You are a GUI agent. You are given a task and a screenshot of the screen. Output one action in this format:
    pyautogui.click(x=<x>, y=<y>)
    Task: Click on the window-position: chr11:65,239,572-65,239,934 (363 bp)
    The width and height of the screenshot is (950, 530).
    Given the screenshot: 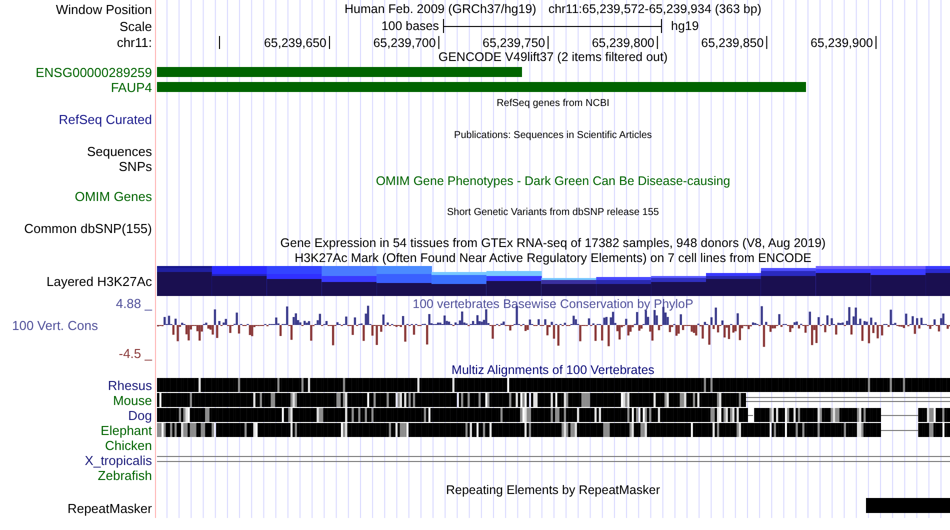 What is the action you would take?
    pyautogui.click(x=655, y=9)
    